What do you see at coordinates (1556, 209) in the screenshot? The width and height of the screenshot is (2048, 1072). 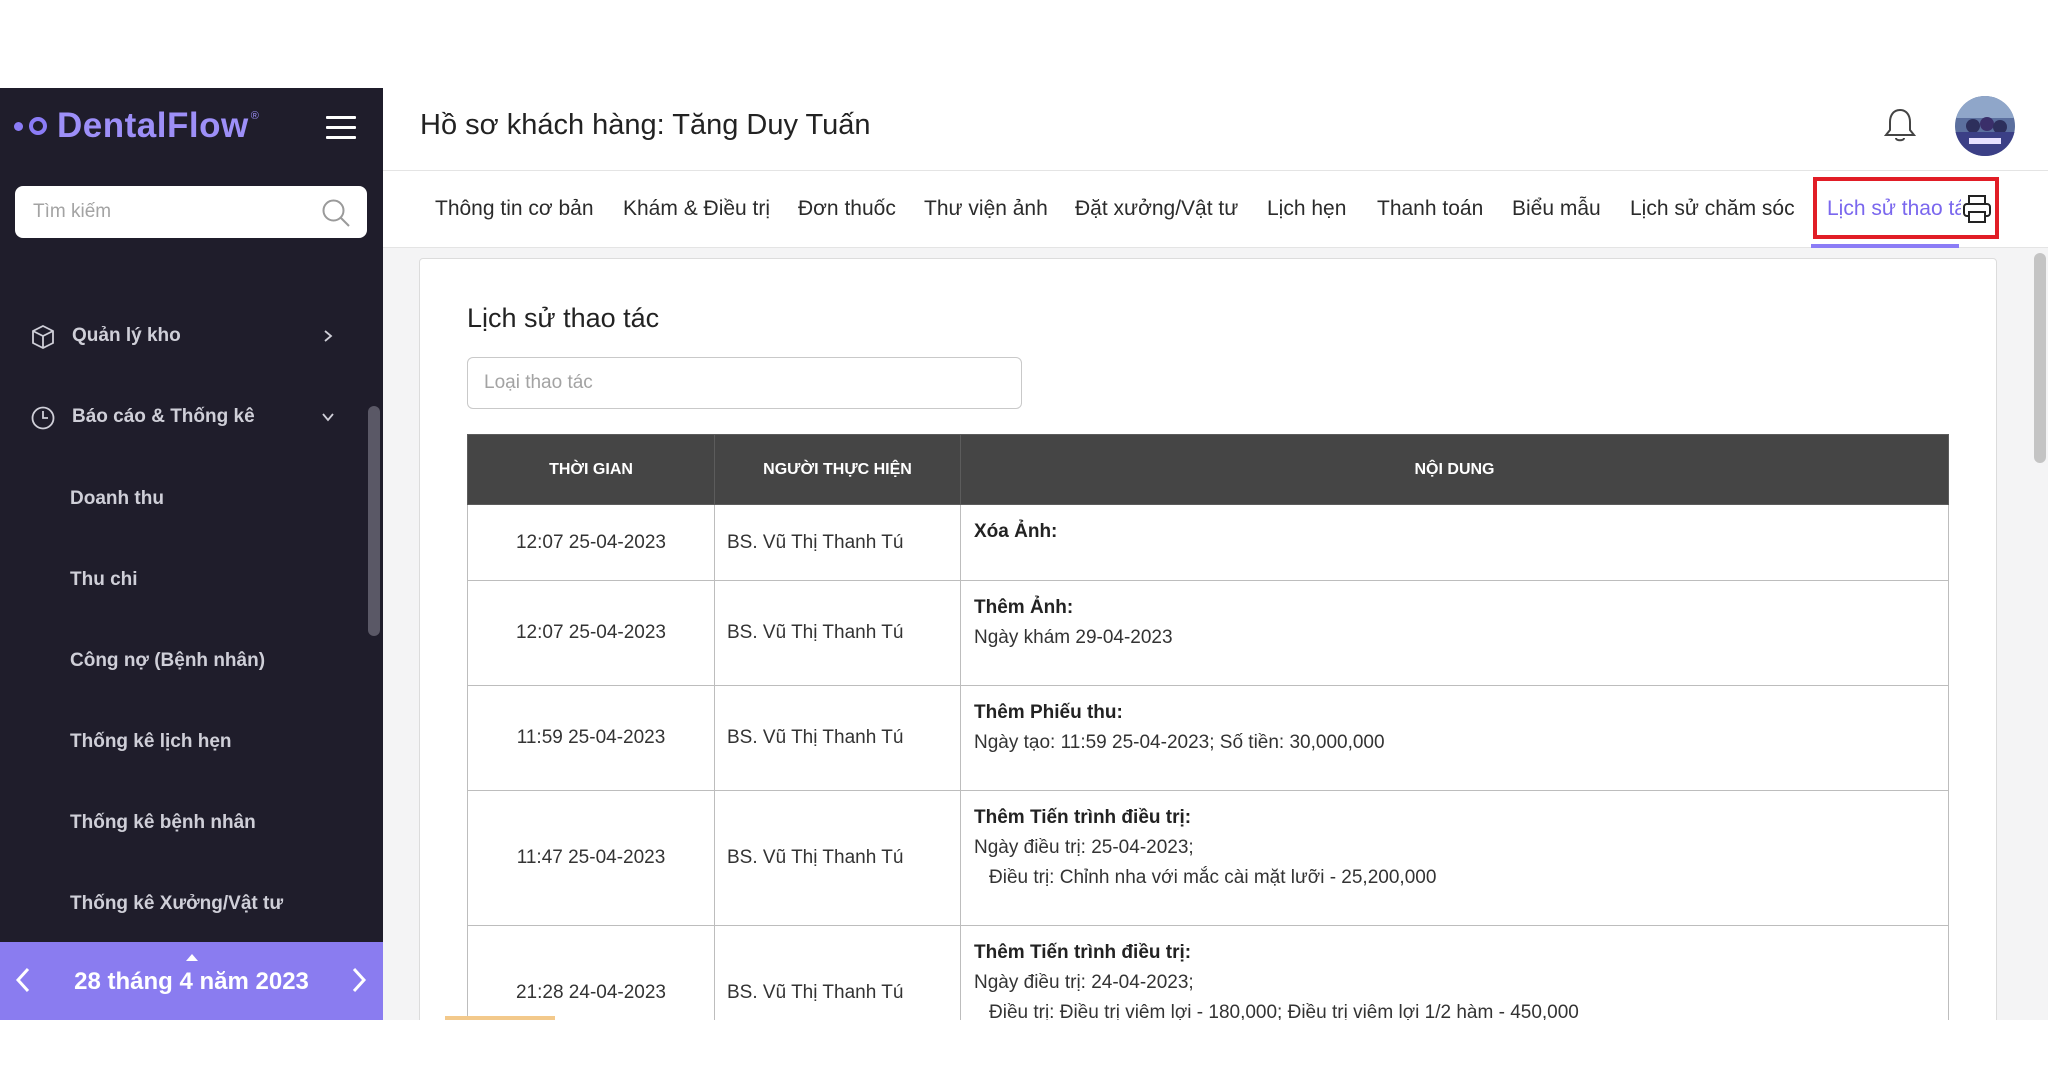 I see `tab-bieu-mau: Biểu mẫu` at bounding box center [1556, 209].